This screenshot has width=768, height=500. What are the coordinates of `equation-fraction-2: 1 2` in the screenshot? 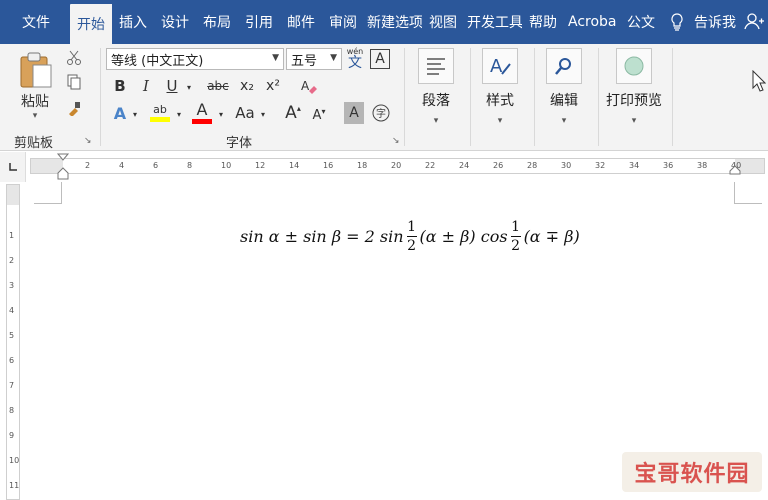 It's located at (515, 236).